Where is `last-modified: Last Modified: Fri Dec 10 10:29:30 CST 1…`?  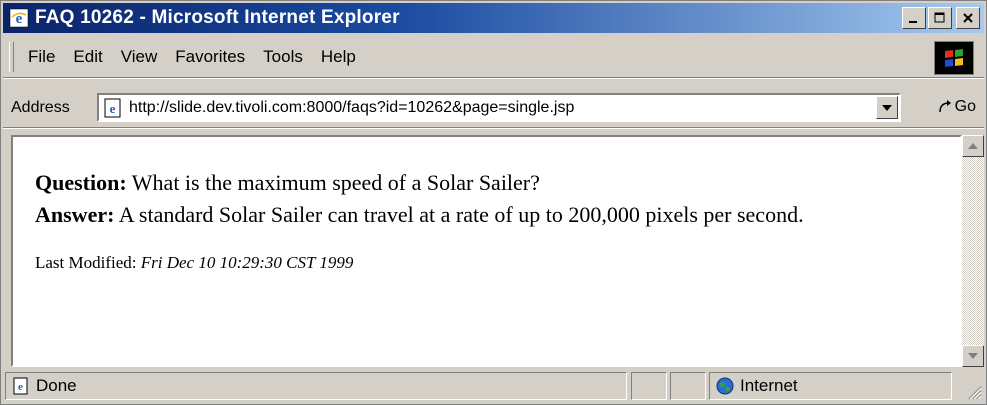
last-modified: Last Modified: Fri Dec 10 10:29:30 CST 1… is located at coordinates (497, 263).